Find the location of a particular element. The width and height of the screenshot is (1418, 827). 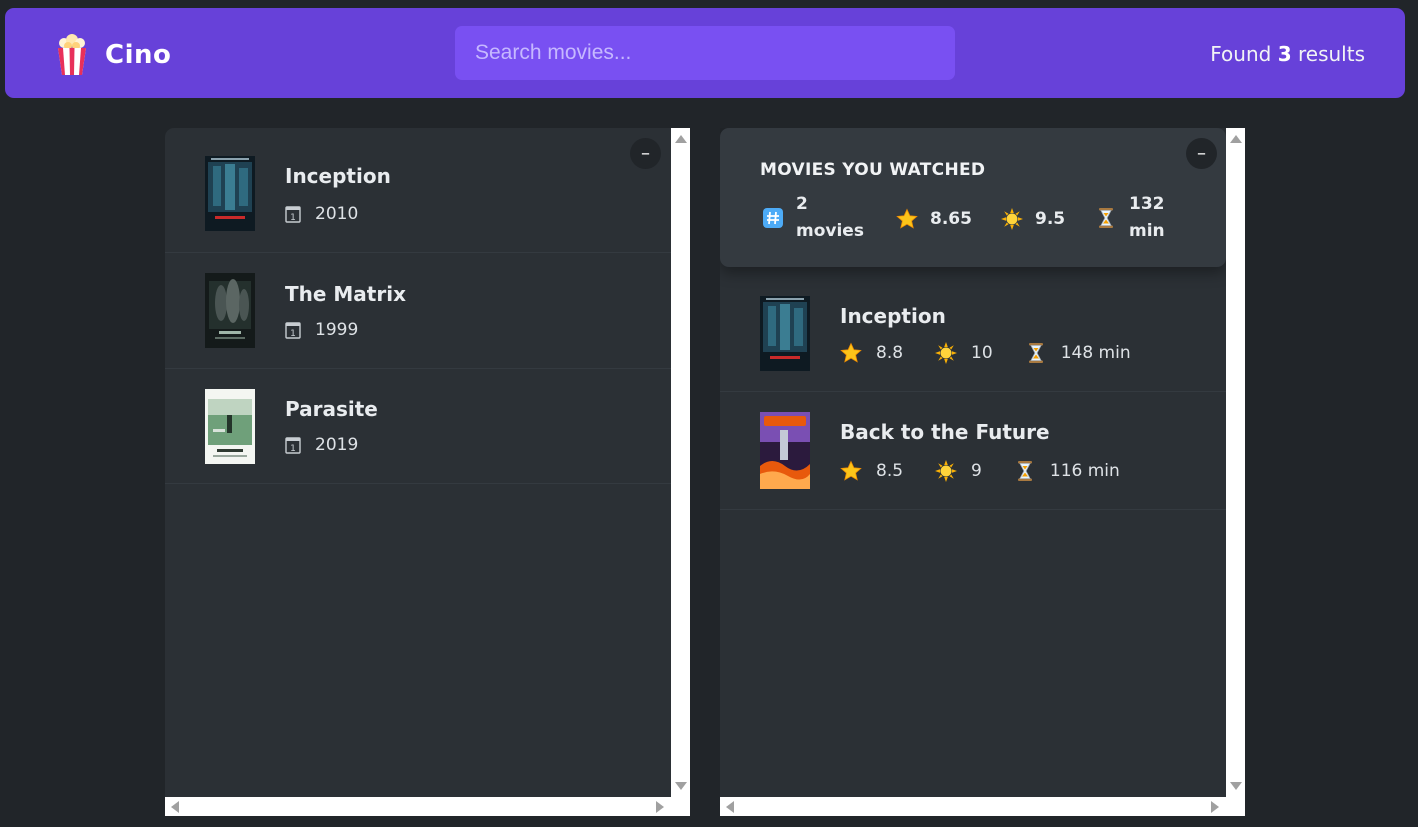

movie-imdb-rating: 8.8 is located at coordinates (871, 353).